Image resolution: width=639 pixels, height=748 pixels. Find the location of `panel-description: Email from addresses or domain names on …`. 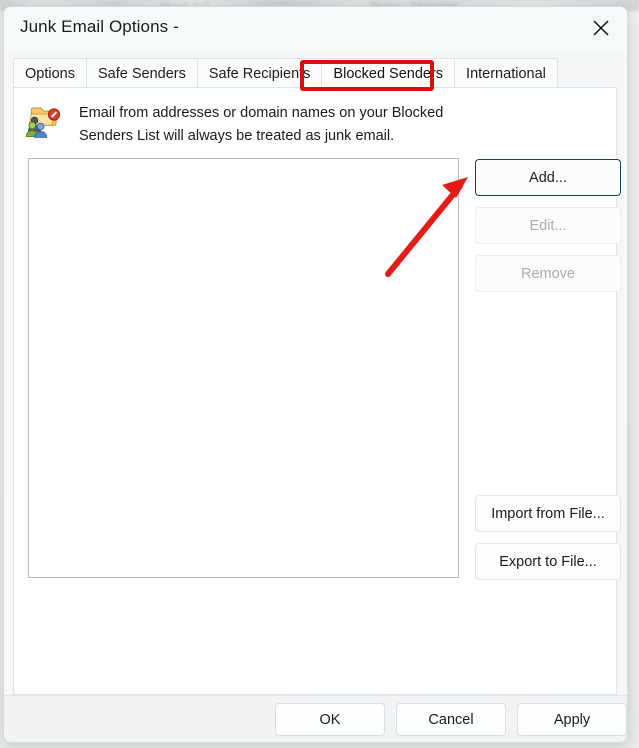

panel-description: Email from addresses or domain names on … is located at coordinates (261, 124).